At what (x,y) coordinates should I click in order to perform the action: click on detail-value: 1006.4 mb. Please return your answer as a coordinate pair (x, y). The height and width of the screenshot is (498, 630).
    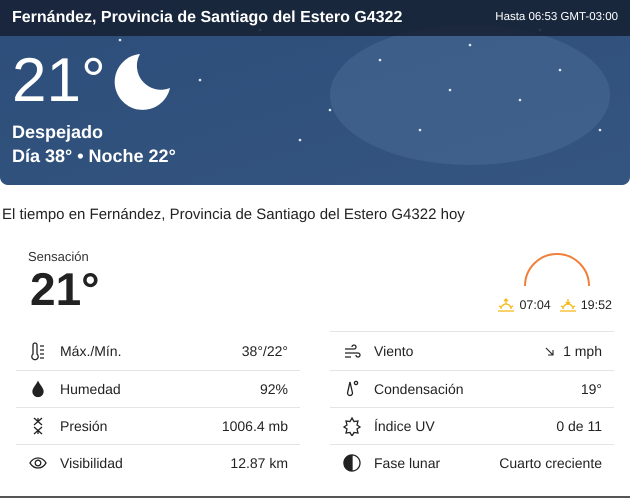
    Looking at the image, I should click on (255, 426).